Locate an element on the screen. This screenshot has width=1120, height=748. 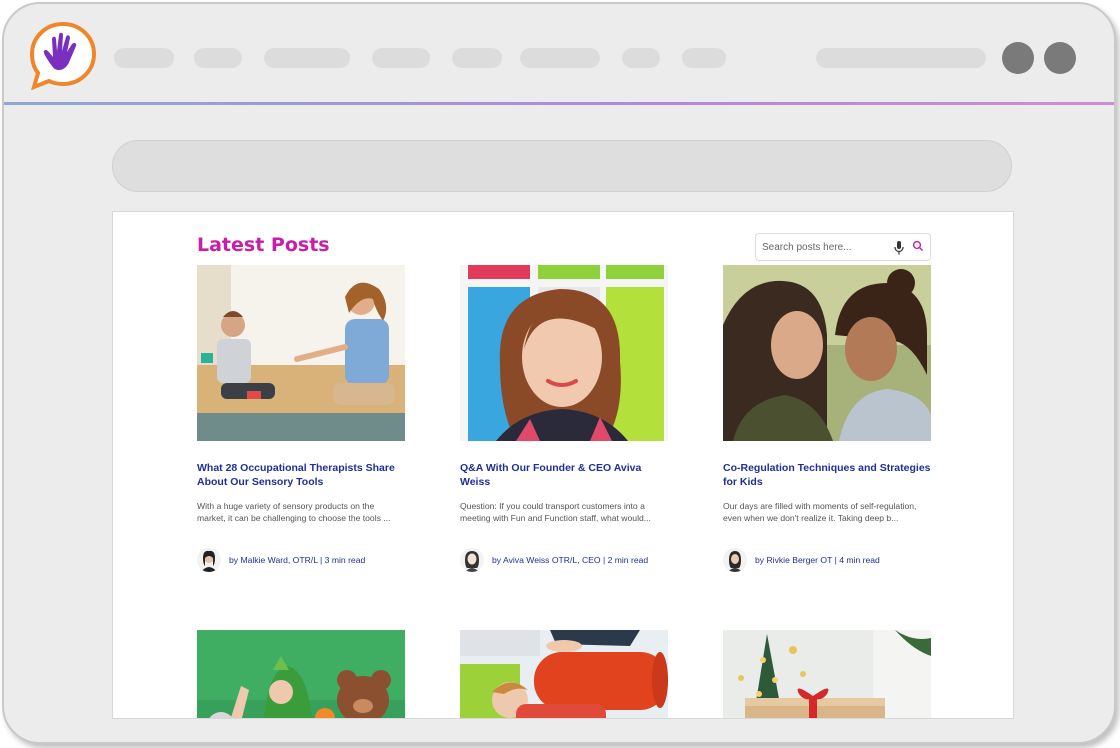
byline-text: by Rivkie Berger OT | 4 min read is located at coordinates (817, 560).